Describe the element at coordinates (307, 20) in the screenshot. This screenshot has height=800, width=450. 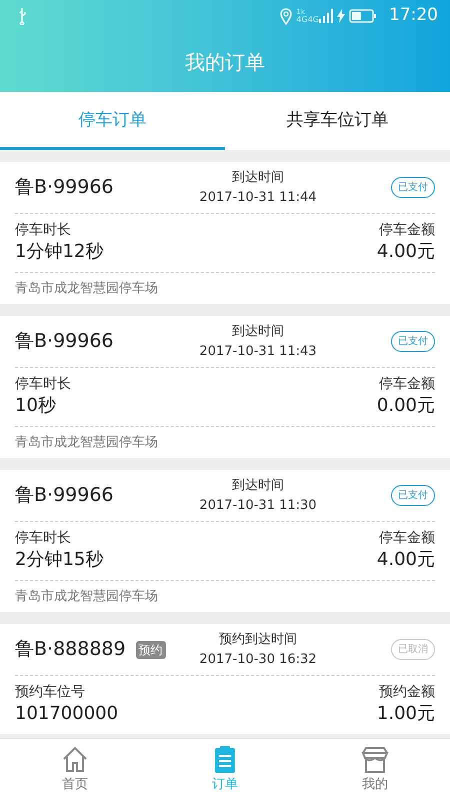
I see `network-text: 4G4G` at that location.